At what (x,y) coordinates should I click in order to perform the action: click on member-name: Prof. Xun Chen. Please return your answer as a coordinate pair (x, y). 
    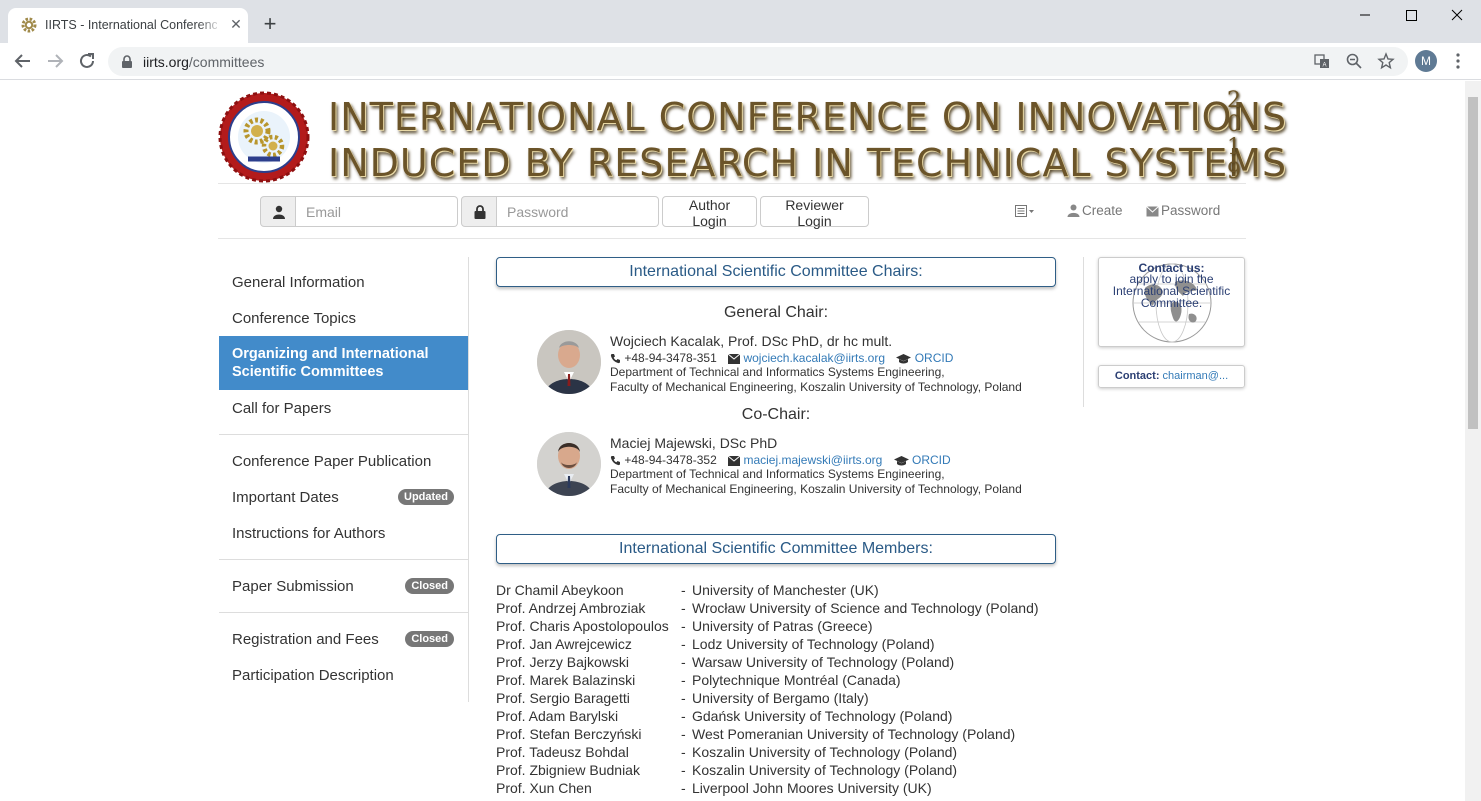
    Looking at the image, I should click on (544, 788).